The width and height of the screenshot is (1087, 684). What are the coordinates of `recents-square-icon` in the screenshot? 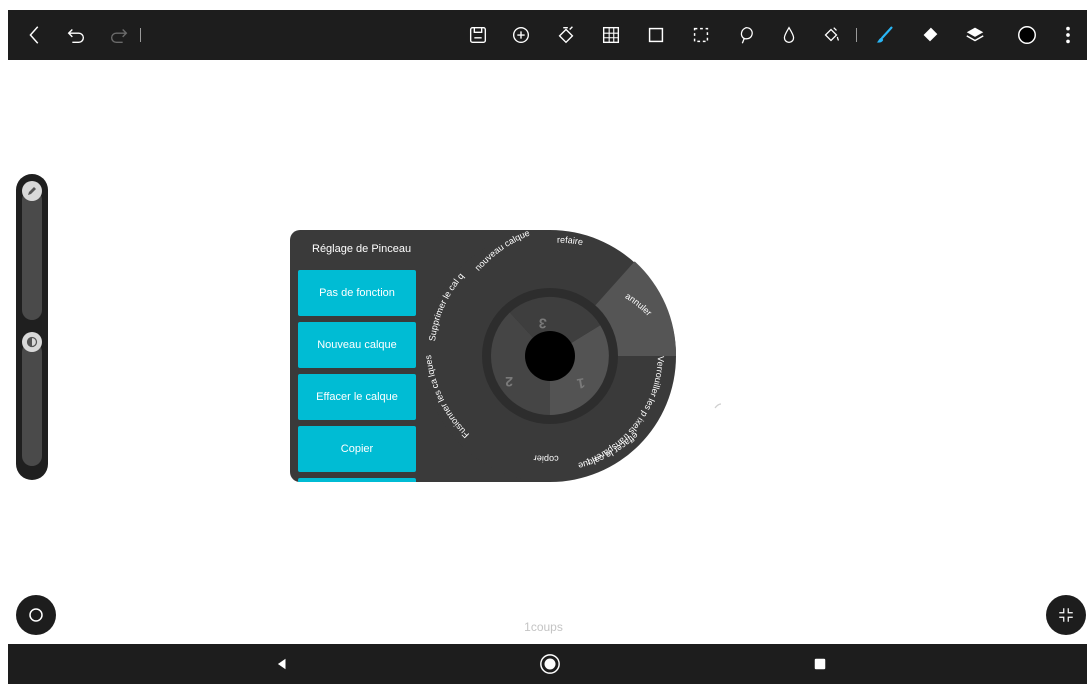 It's located at (820, 664).